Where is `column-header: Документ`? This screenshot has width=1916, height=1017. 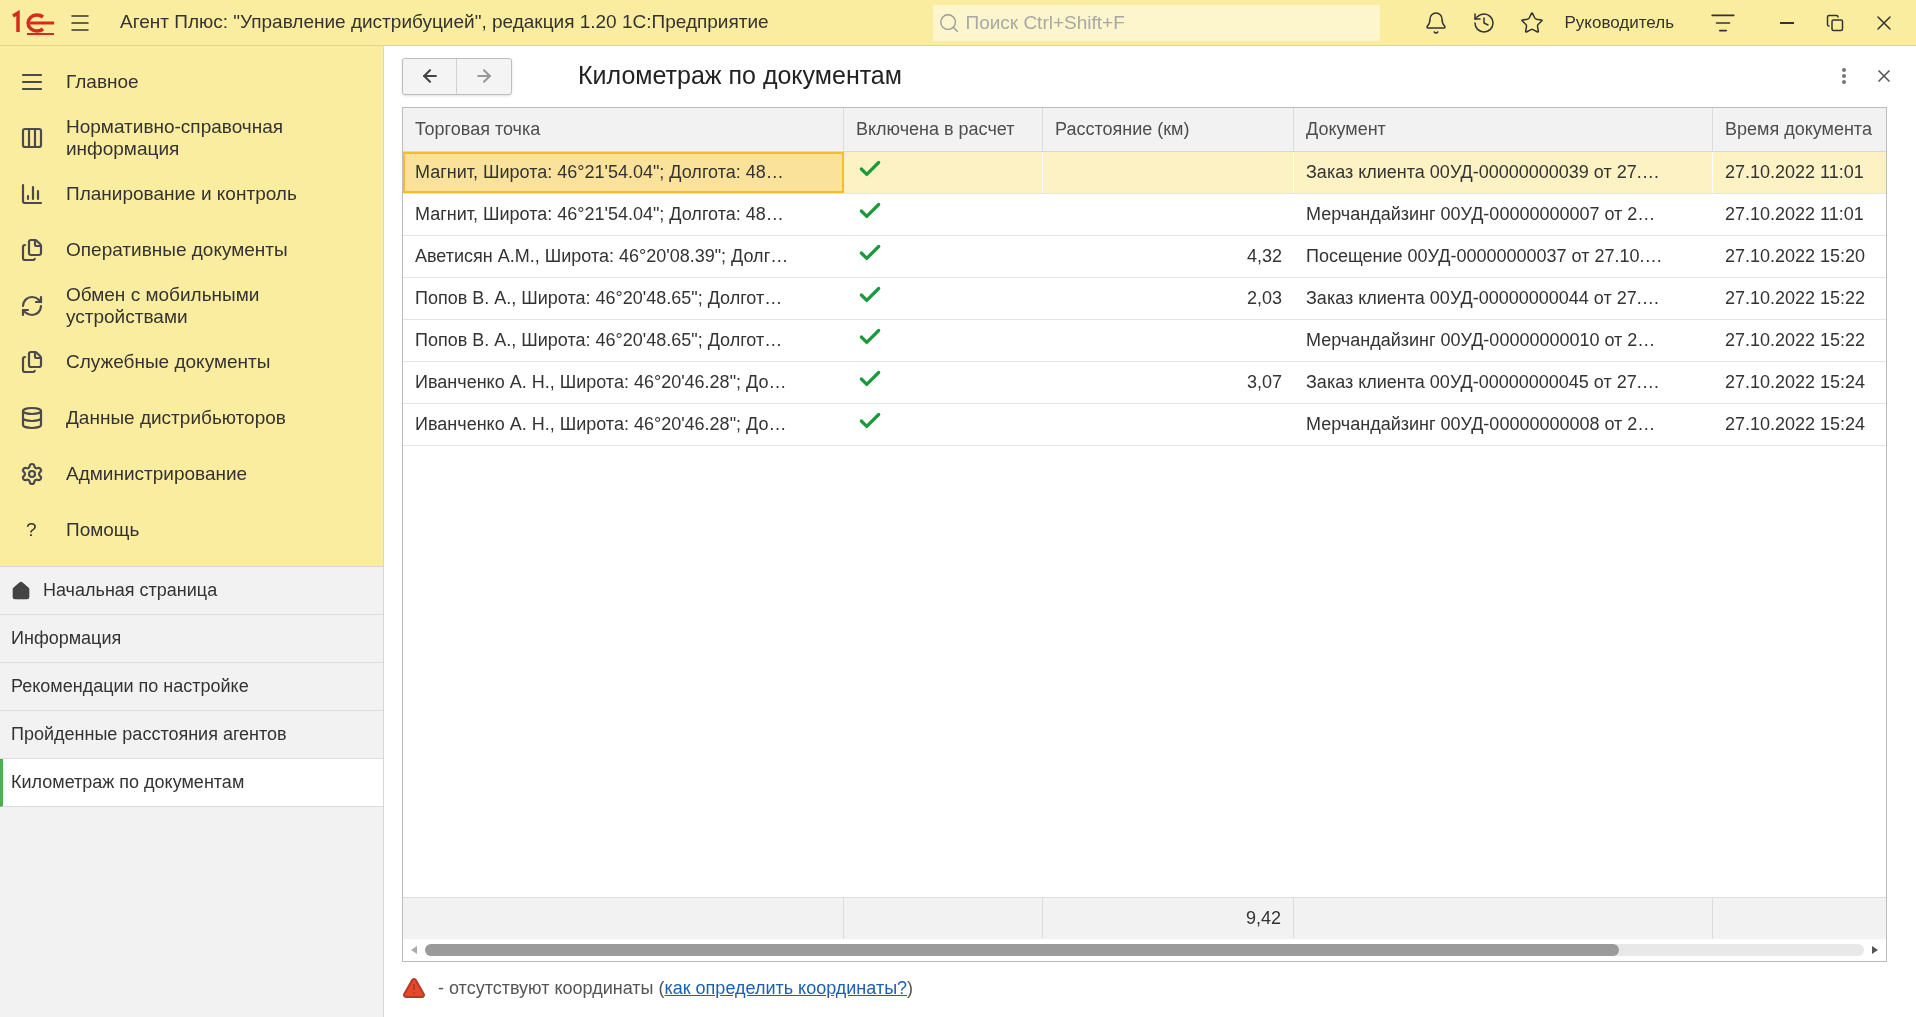
column-header: Документ is located at coordinates (1503, 129).